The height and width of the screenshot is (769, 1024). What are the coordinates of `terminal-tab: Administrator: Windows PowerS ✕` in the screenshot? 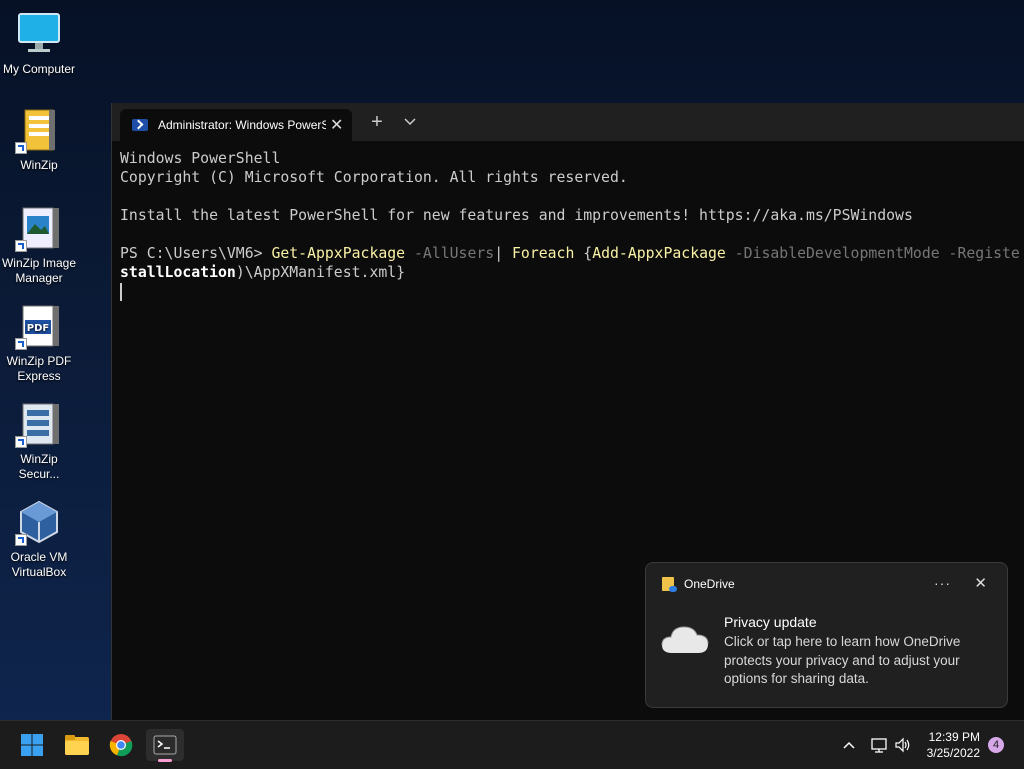 It's located at (236, 125).